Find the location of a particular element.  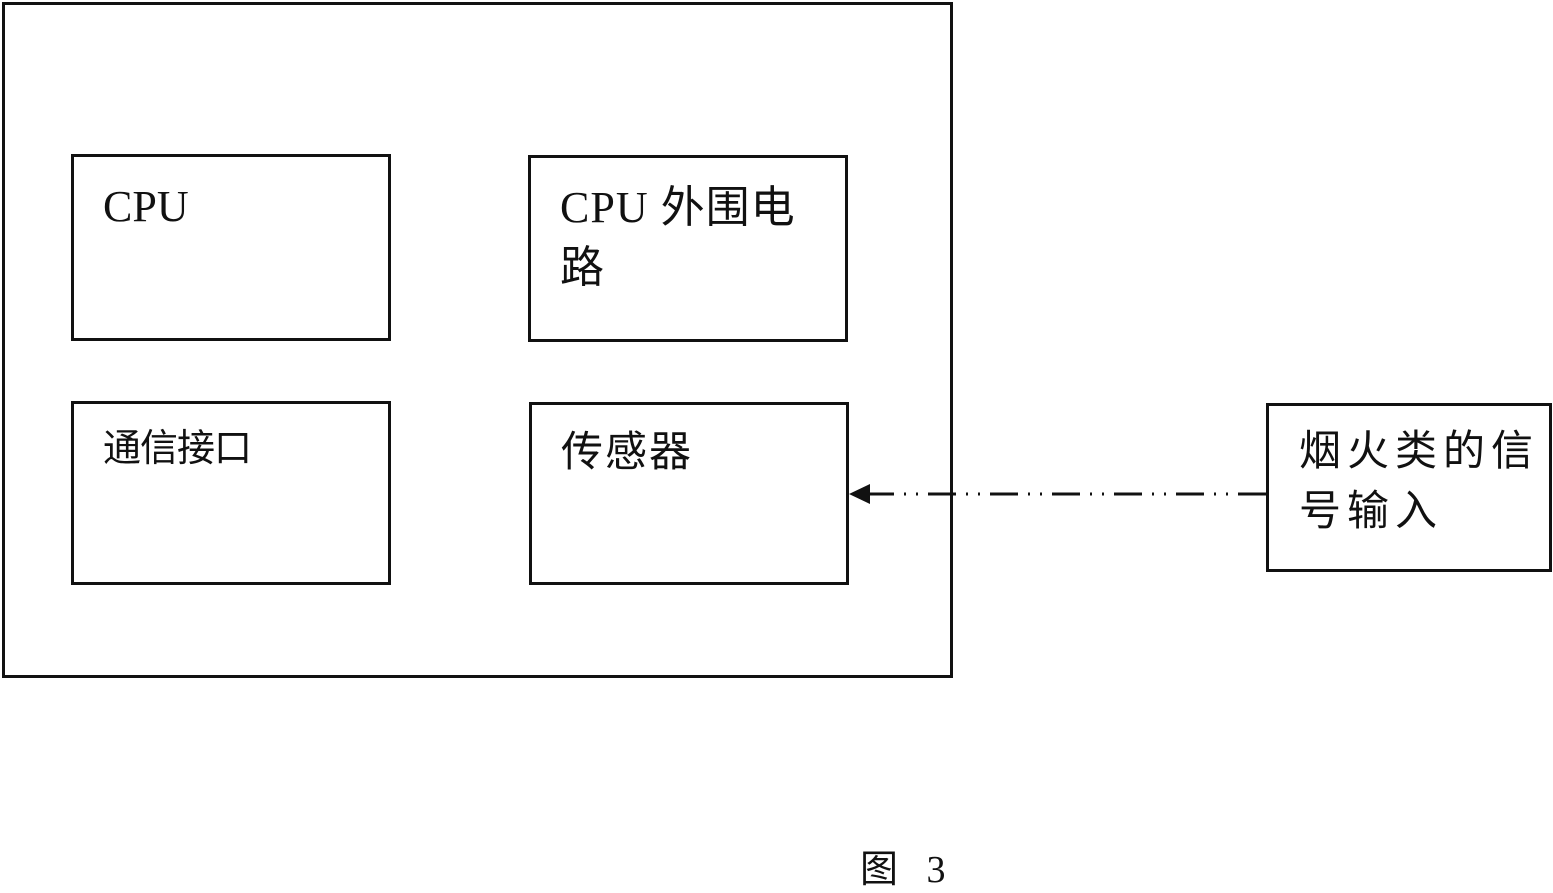

fireworks-signal-input-label: 烟火类的信号输入 is located at coordinates (1419, 482).